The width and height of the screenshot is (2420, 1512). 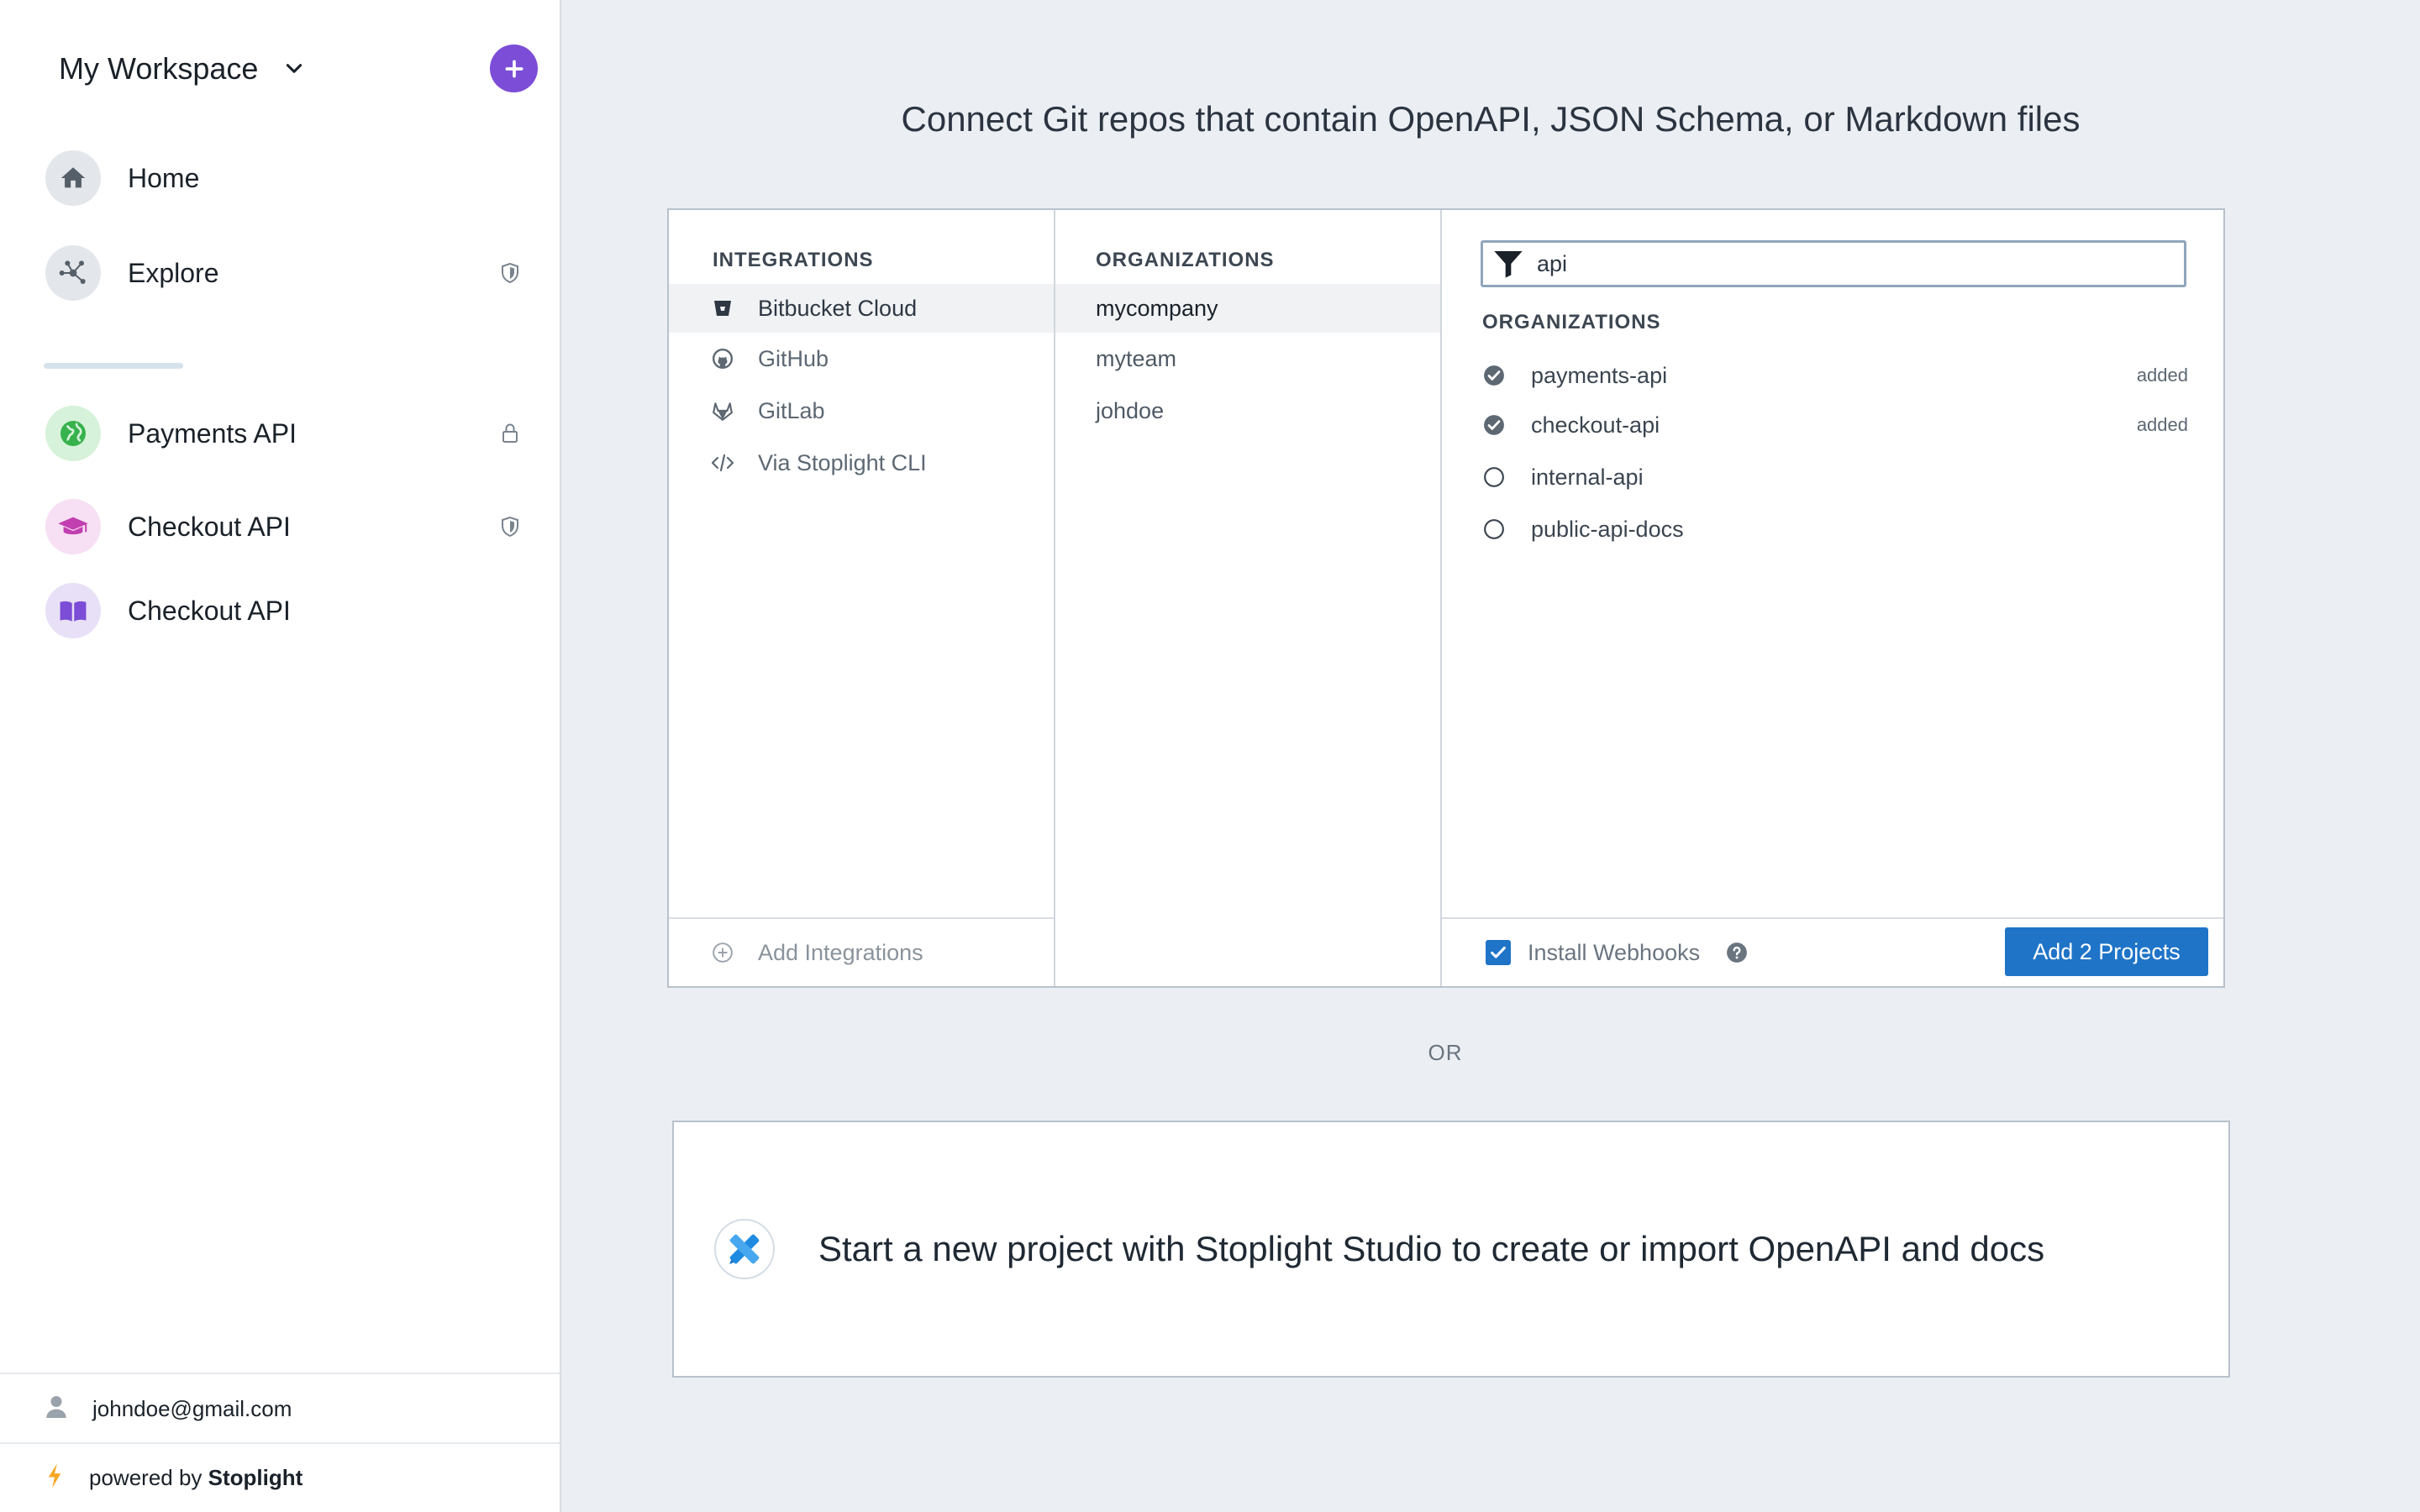 I want to click on repos-heading: ORGANIZATIONS, so click(x=1571, y=322).